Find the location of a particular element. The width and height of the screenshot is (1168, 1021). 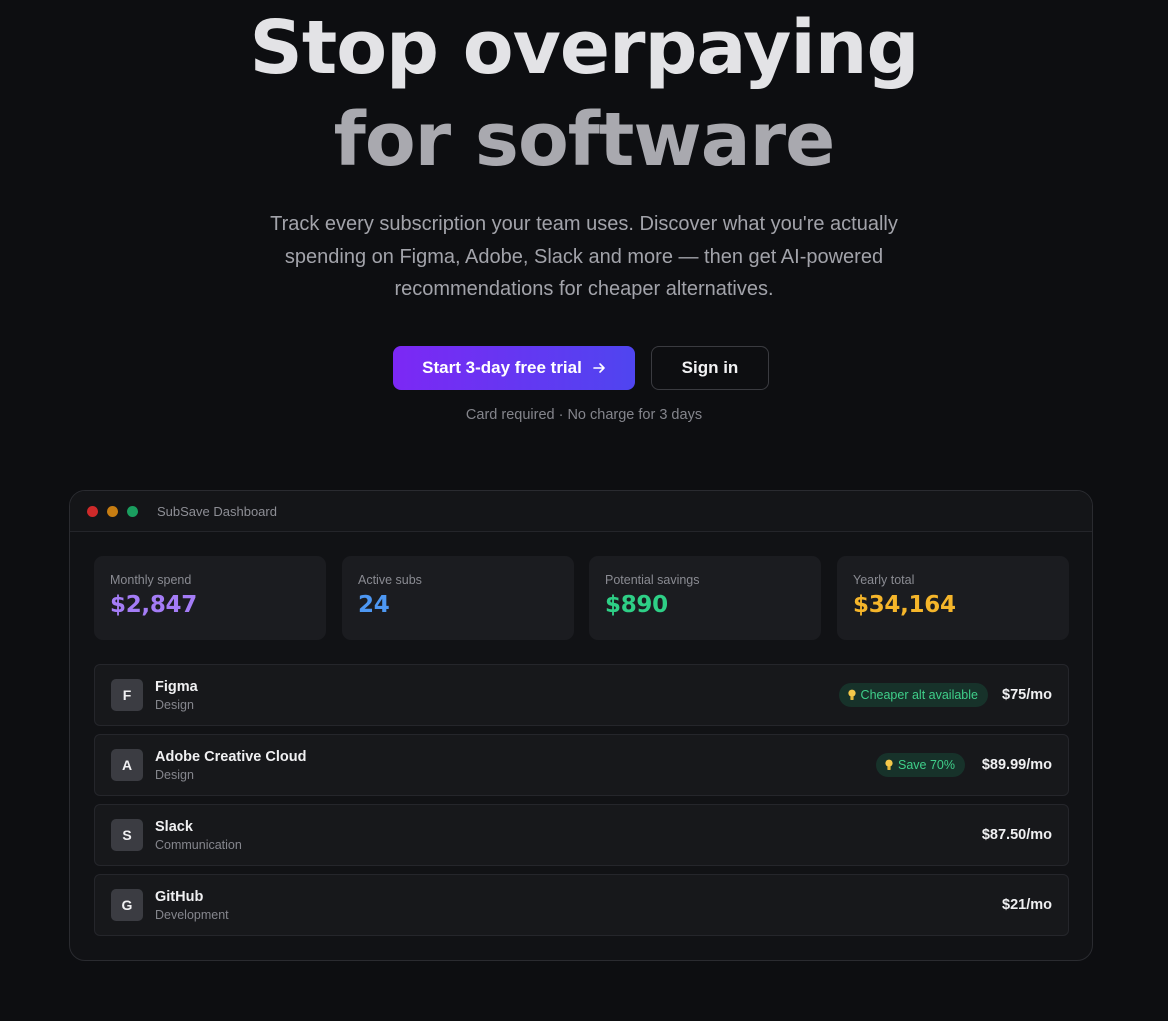

subscription-category: Communication is located at coordinates (198, 845).